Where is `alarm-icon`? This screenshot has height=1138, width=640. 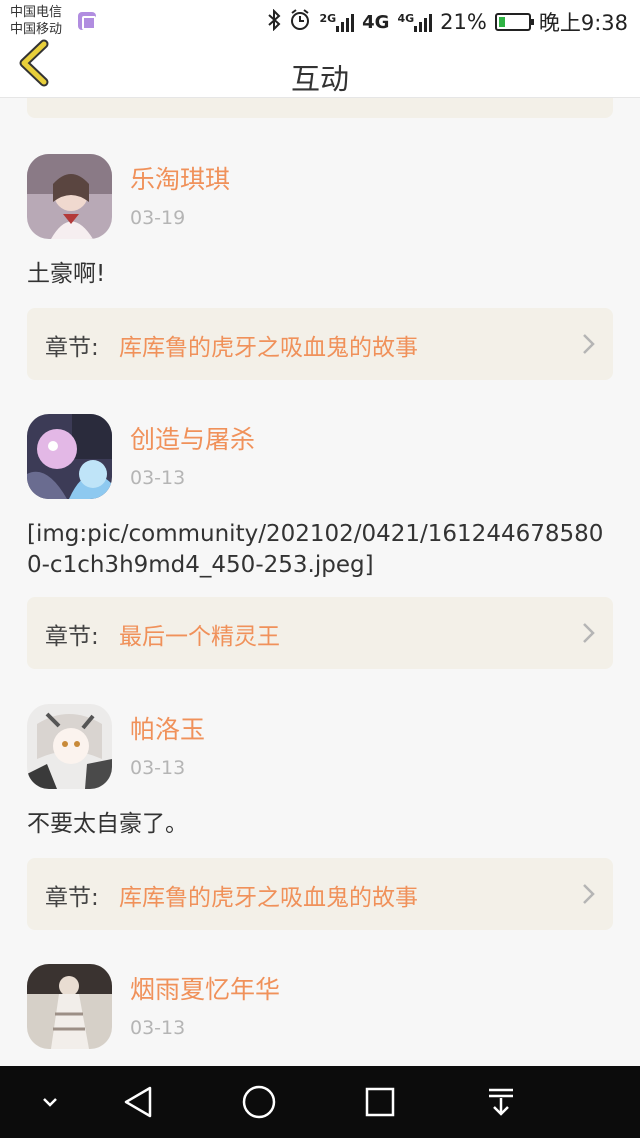
alarm-icon is located at coordinates (300, 22).